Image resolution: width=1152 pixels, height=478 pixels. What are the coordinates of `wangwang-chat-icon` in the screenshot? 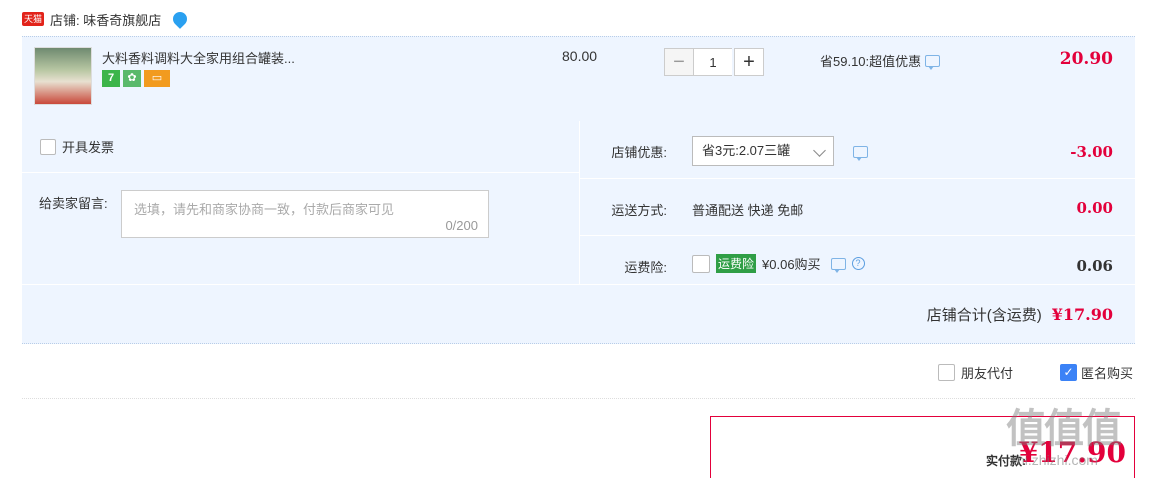 It's located at (180, 19).